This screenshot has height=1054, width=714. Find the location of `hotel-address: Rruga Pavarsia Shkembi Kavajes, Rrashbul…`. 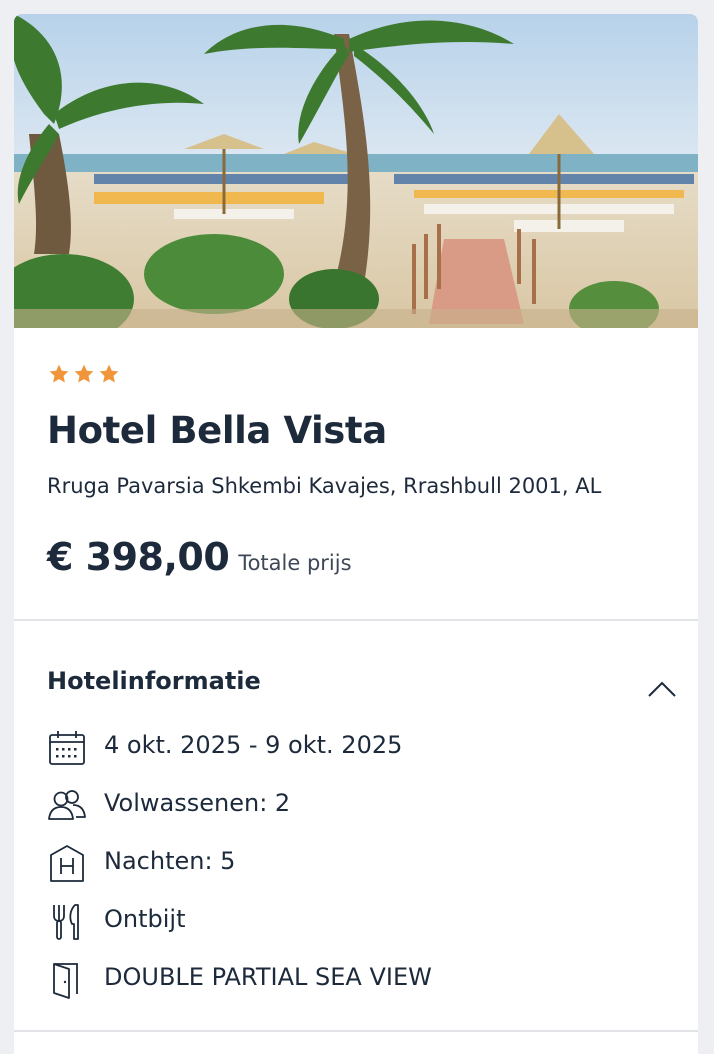

hotel-address: Rruga Pavarsia Shkembi Kavajes, Rrashbul… is located at coordinates (324, 486).